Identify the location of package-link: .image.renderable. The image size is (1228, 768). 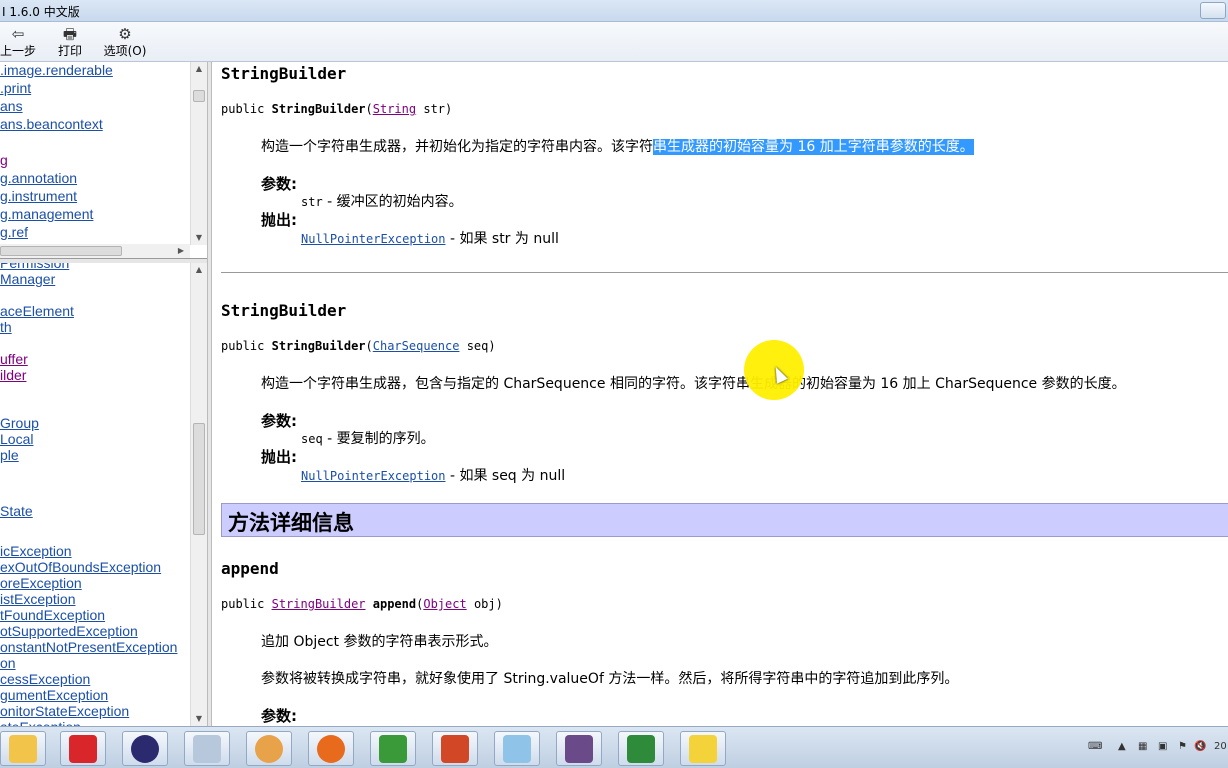
(56, 70).